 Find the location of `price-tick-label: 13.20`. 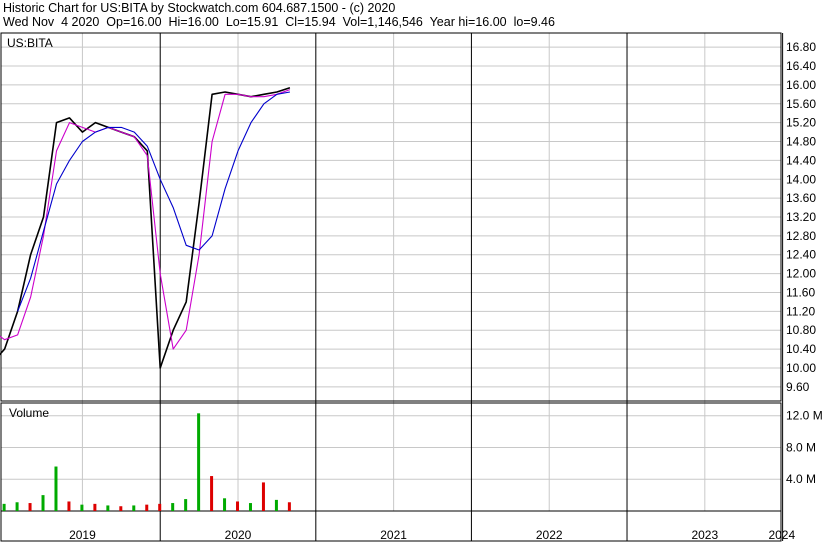

price-tick-label: 13.20 is located at coordinates (801, 217).